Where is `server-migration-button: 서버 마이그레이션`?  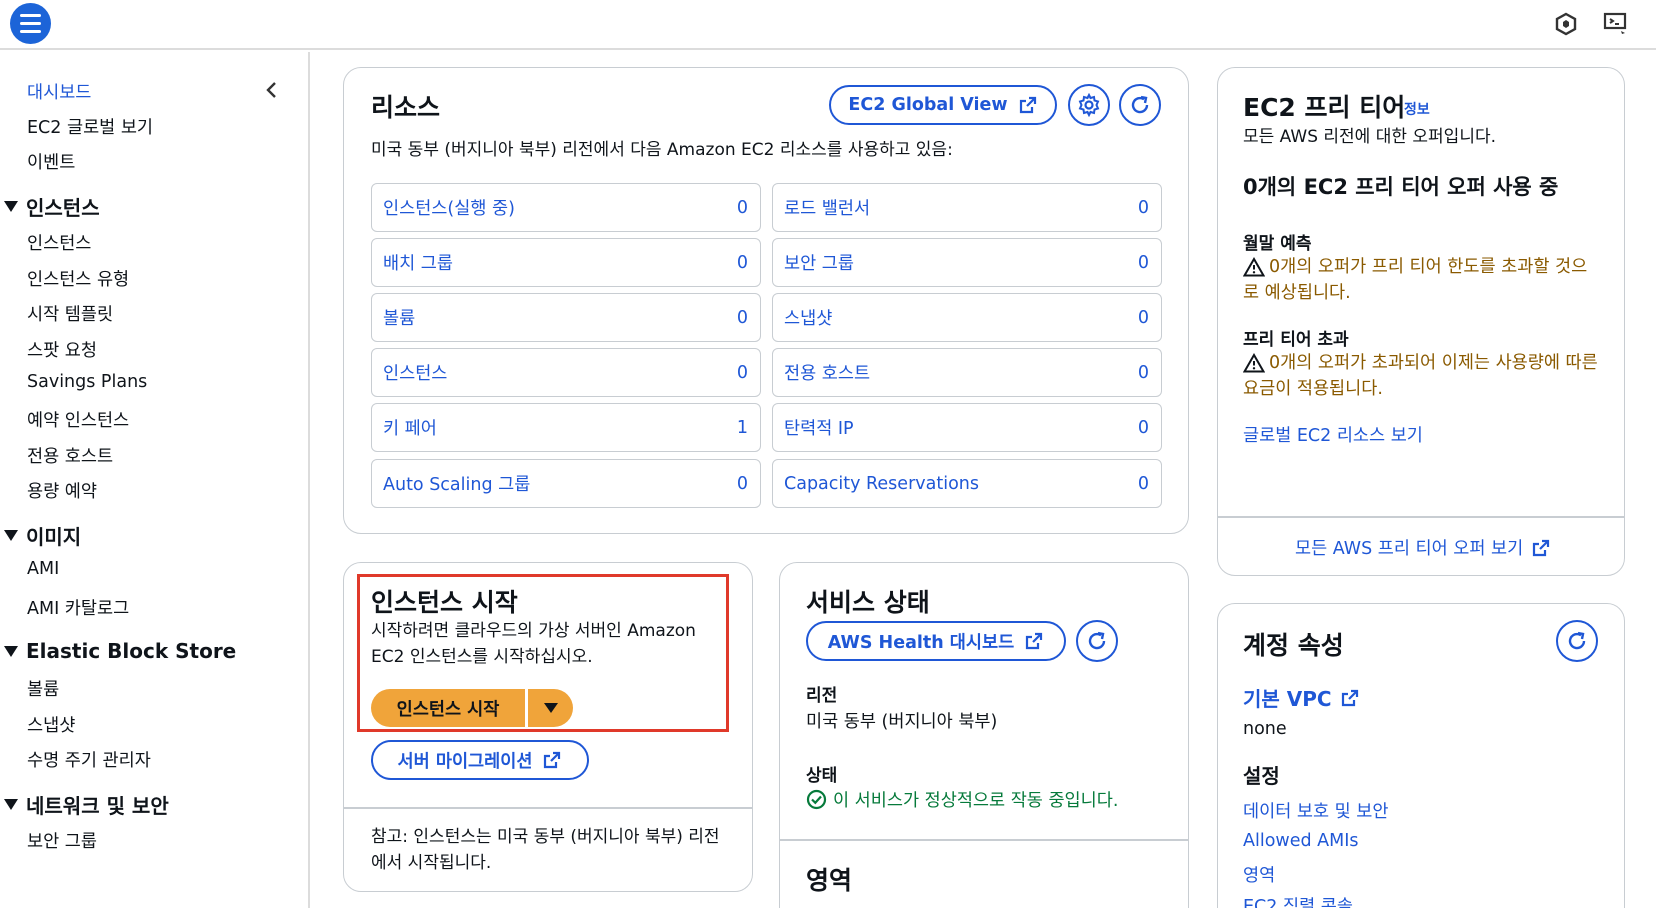 server-migration-button: 서버 마이그레이션 is located at coordinates (480, 760).